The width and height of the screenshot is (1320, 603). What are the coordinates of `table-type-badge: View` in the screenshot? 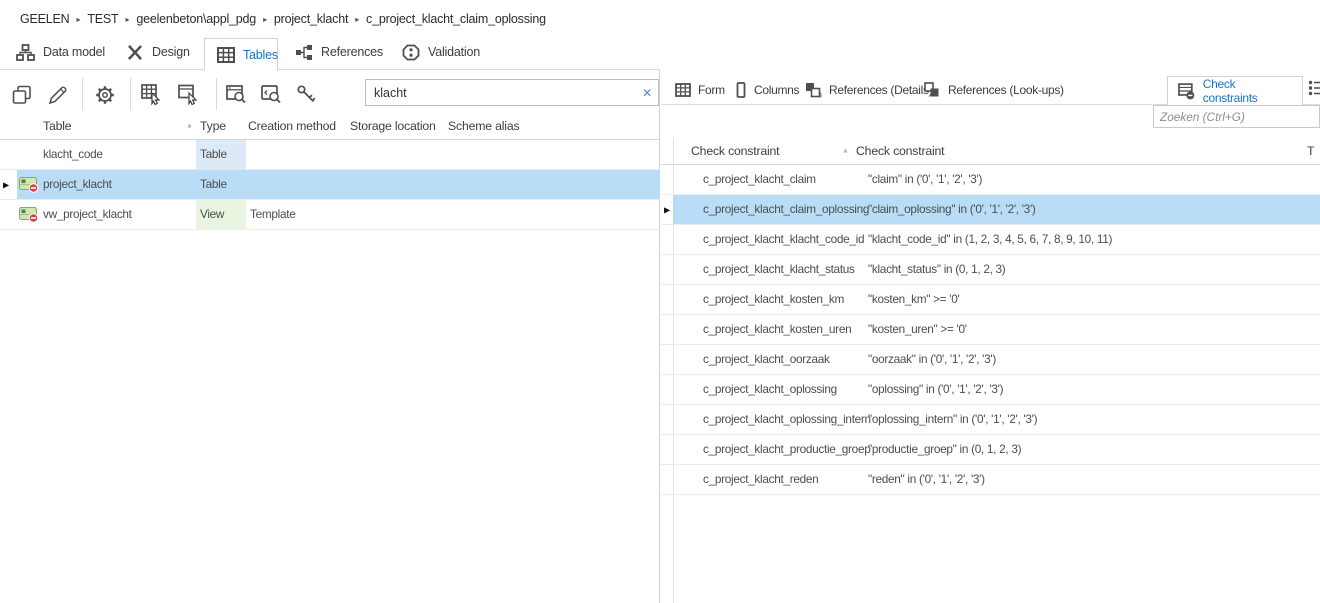 It's located at (221, 215).